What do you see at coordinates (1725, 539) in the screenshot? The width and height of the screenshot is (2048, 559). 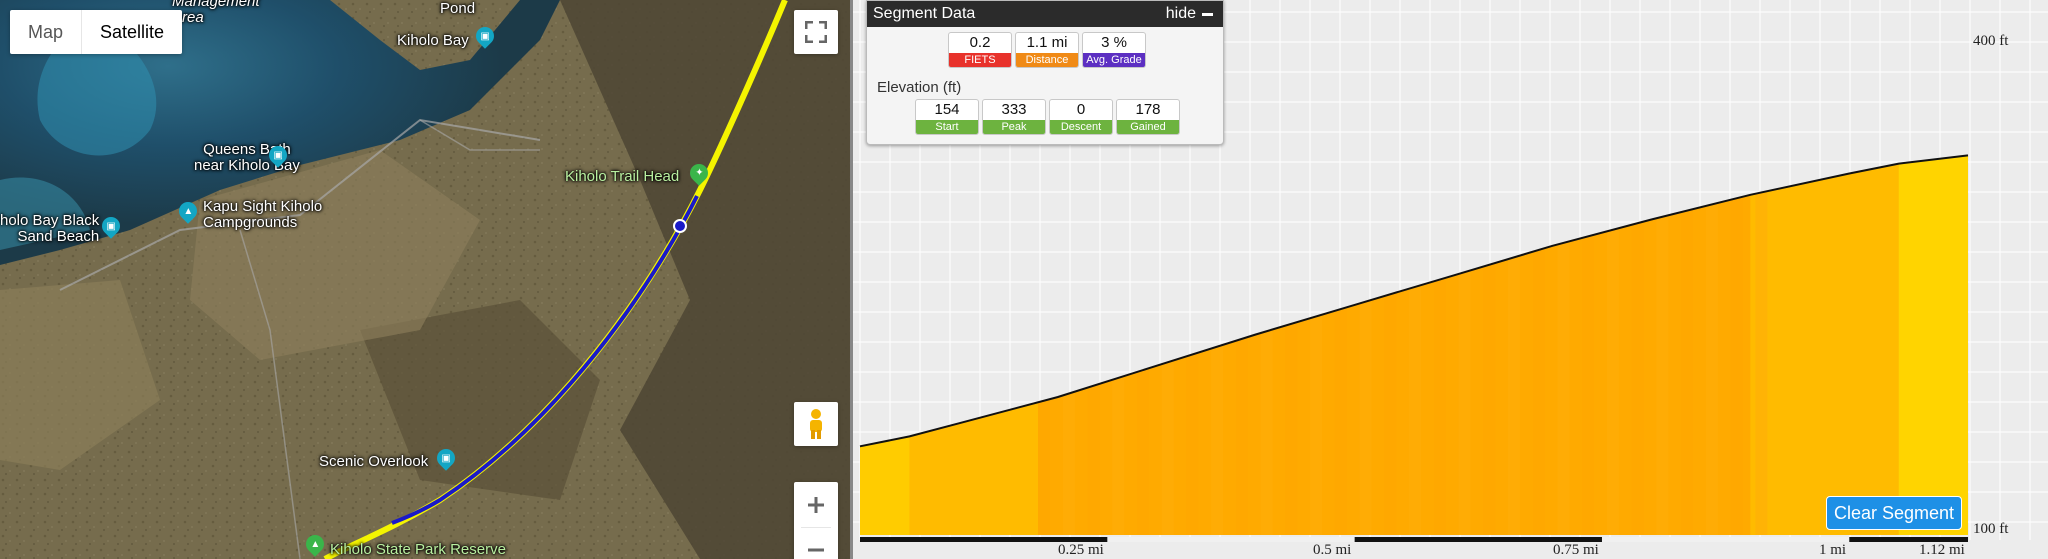 I see `x-axis-alt-band` at bounding box center [1725, 539].